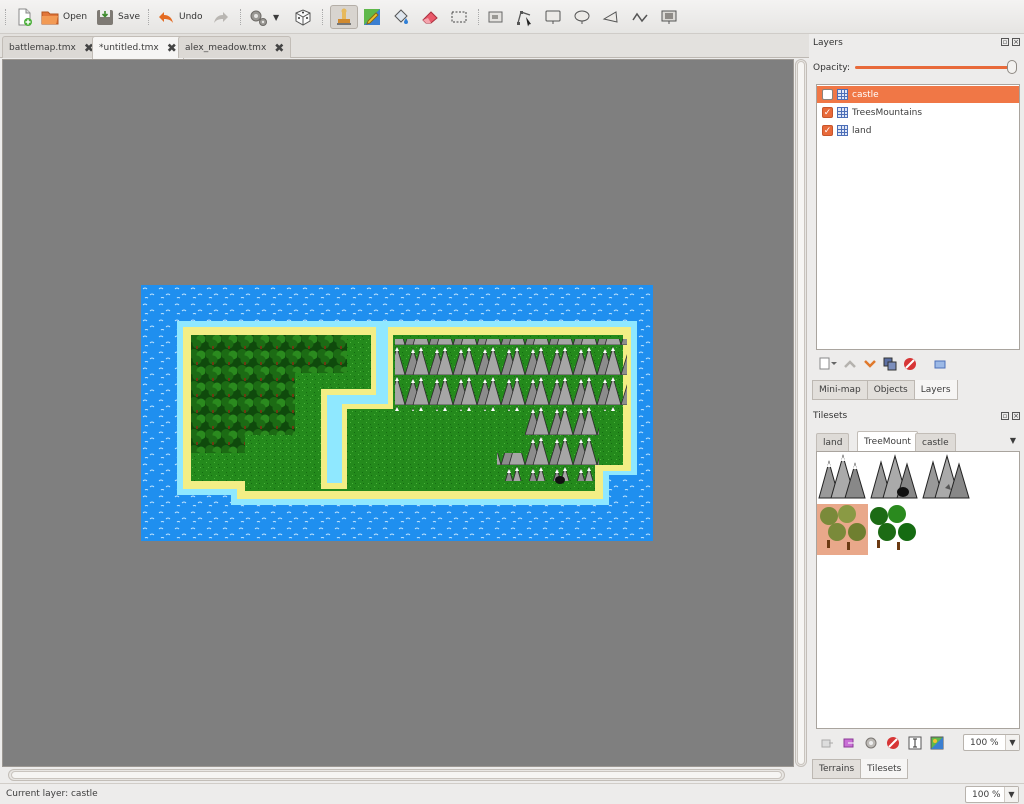 This screenshot has height=804, width=1024. Describe the element at coordinates (837, 769) in the screenshot. I see `tab-terrains: Terrains` at that location.